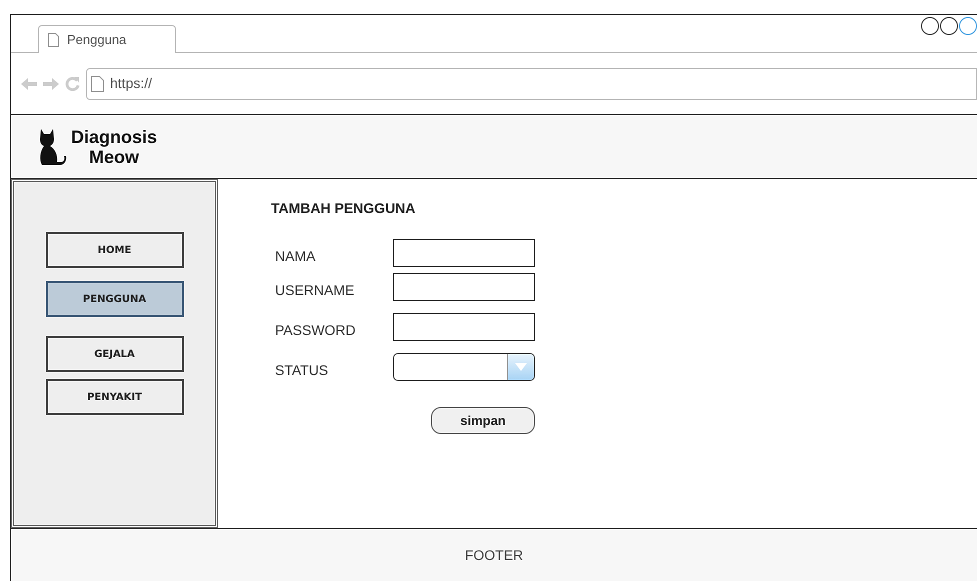 This screenshot has width=977, height=581. What do you see at coordinates (96, 39) in the screenshot?
I see `tab-title: Pengguna` at bounding box center [96, 39].